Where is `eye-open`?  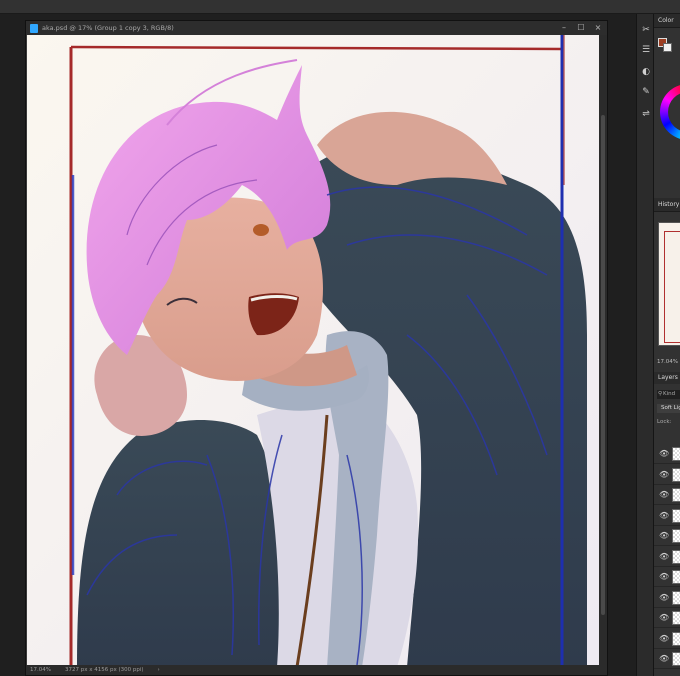 eye-open is located at coordinates (261, 230).